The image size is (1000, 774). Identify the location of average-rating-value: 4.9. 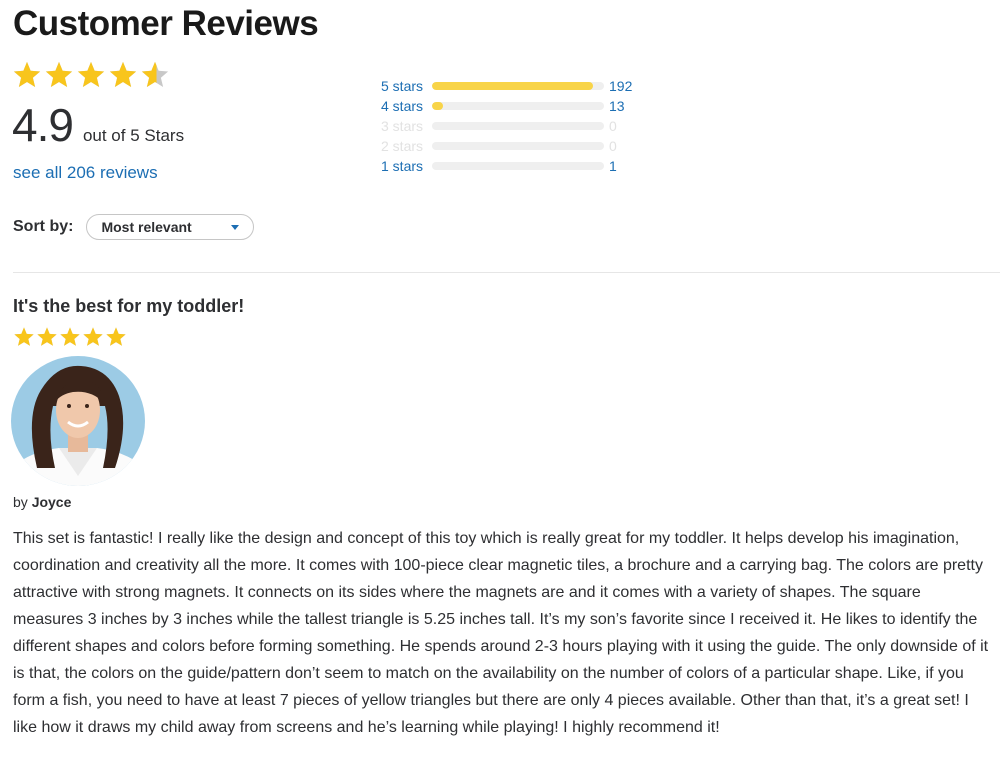
(43, 125).